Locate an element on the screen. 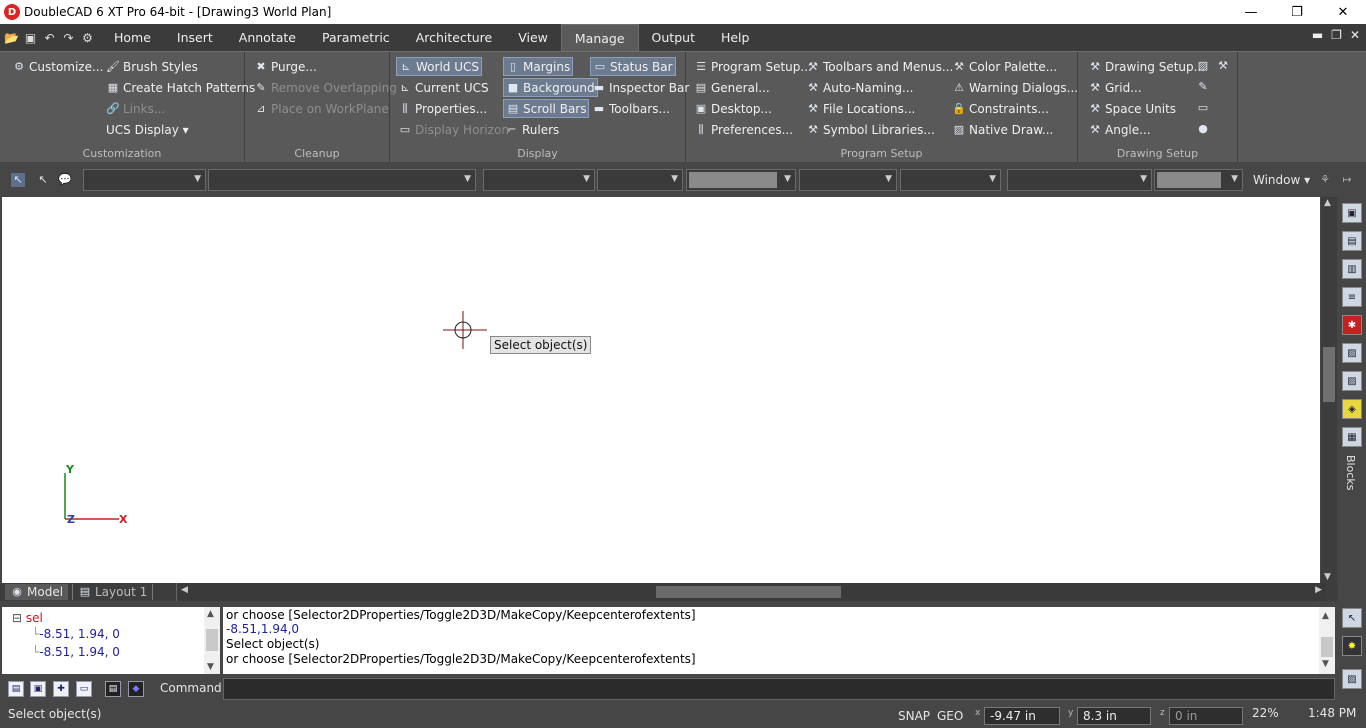 The width and height of the screenshot is (1366, 728). brush-styles-button: 🖌 Brush Styles is located at coordinates (152, 66).